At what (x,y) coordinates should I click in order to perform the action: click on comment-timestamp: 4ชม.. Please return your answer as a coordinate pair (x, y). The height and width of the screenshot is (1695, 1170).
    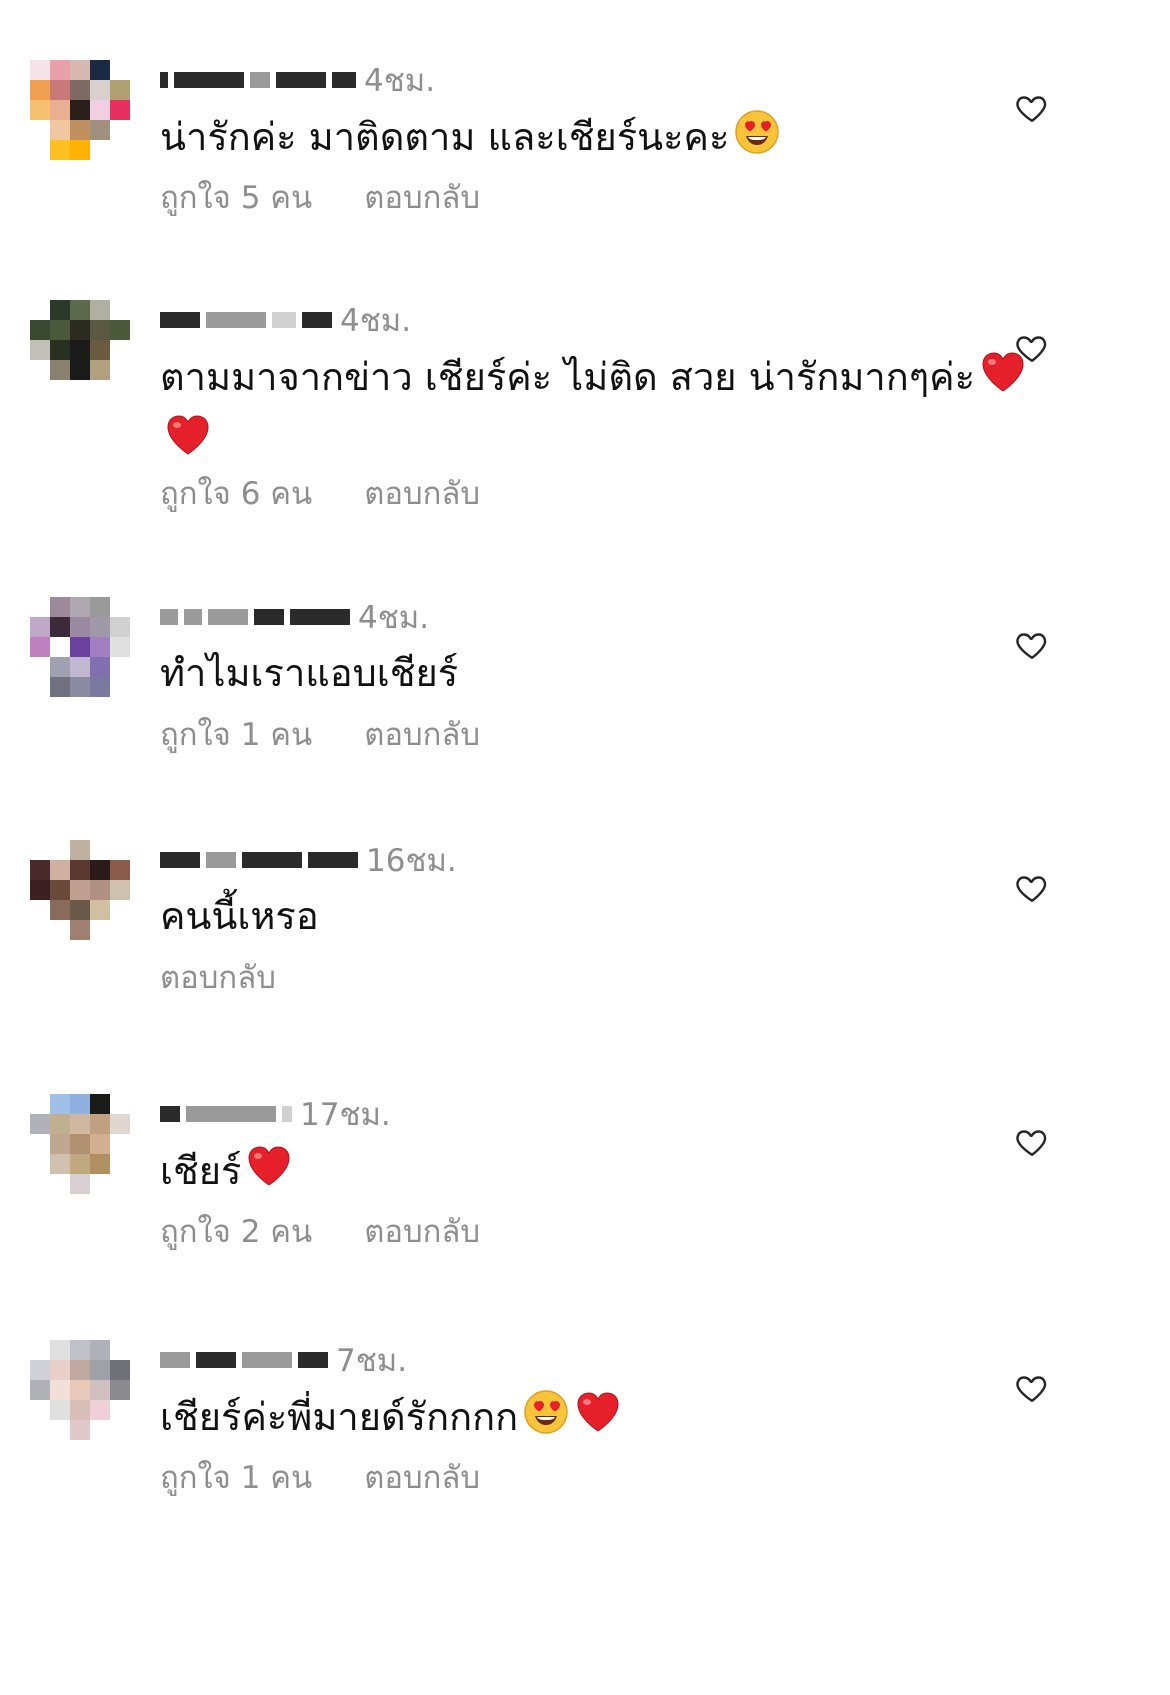
    Looking at the image, I should click on (376, 321).